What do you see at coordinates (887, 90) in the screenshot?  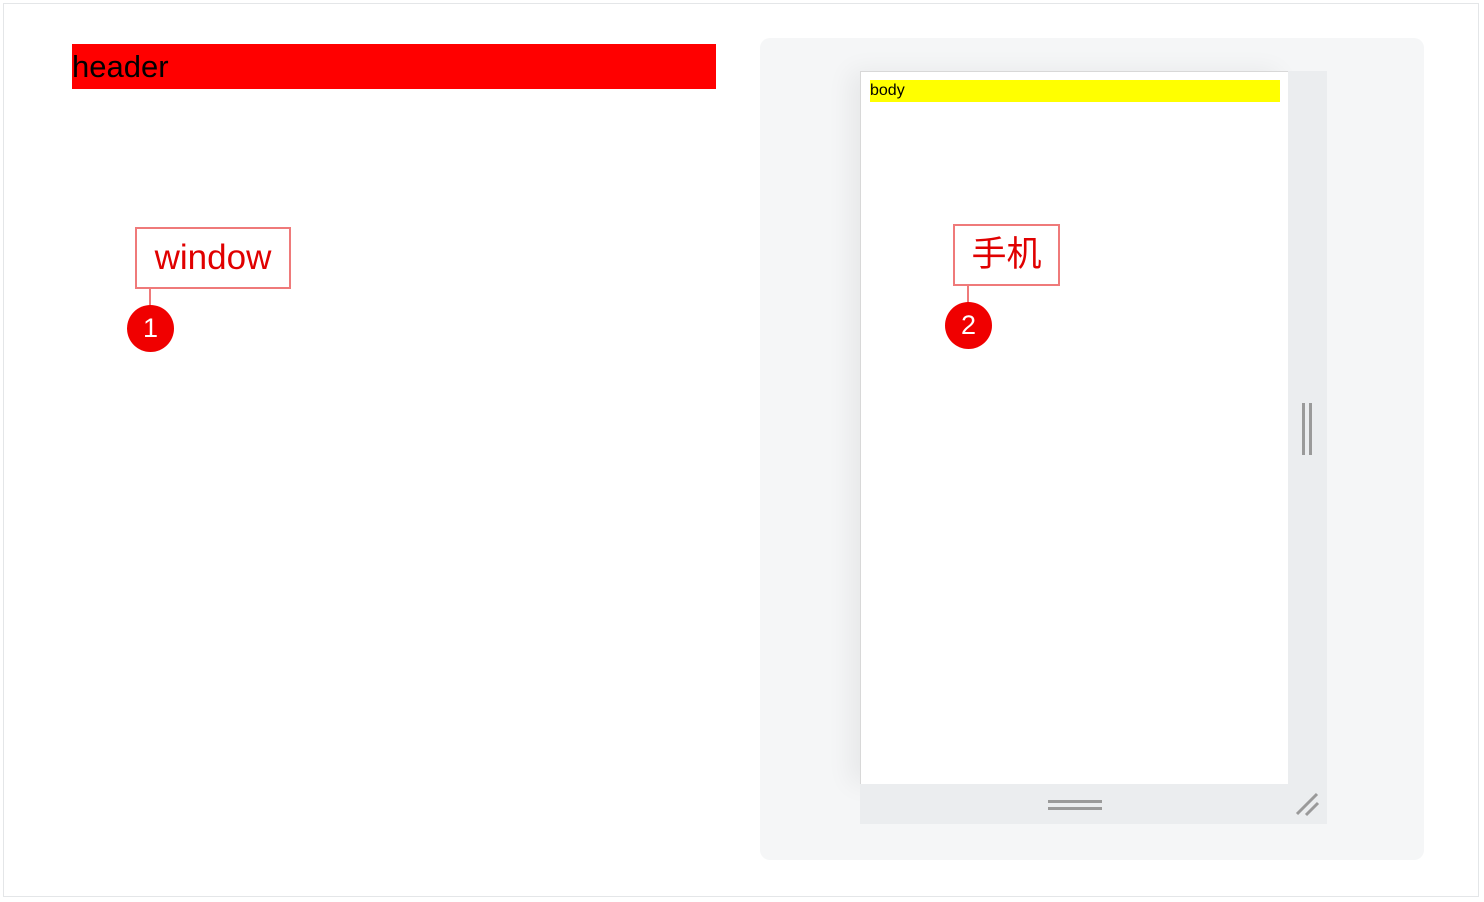 I see `body-label: body` at bounding box center [887, 90].